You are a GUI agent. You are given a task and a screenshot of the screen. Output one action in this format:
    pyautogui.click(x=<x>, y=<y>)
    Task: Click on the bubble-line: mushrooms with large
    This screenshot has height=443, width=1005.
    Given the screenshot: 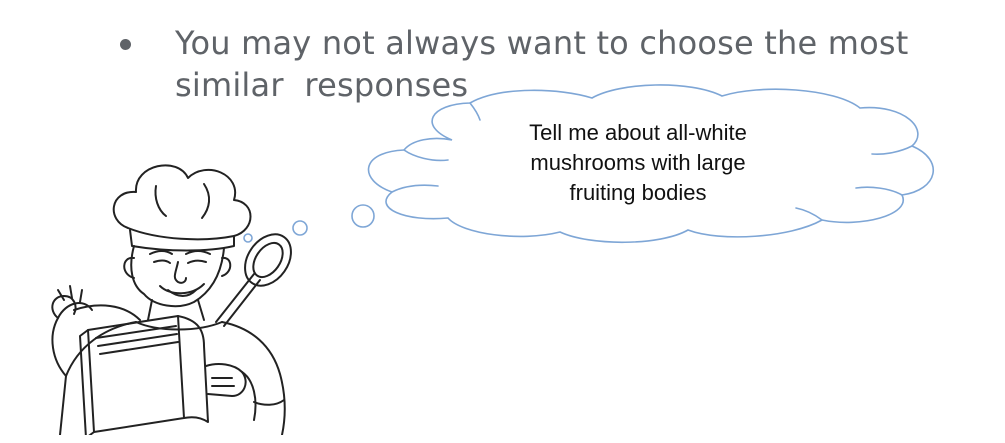 What is the action you would take?
    pyautogui.click(x=638, y=162)
    